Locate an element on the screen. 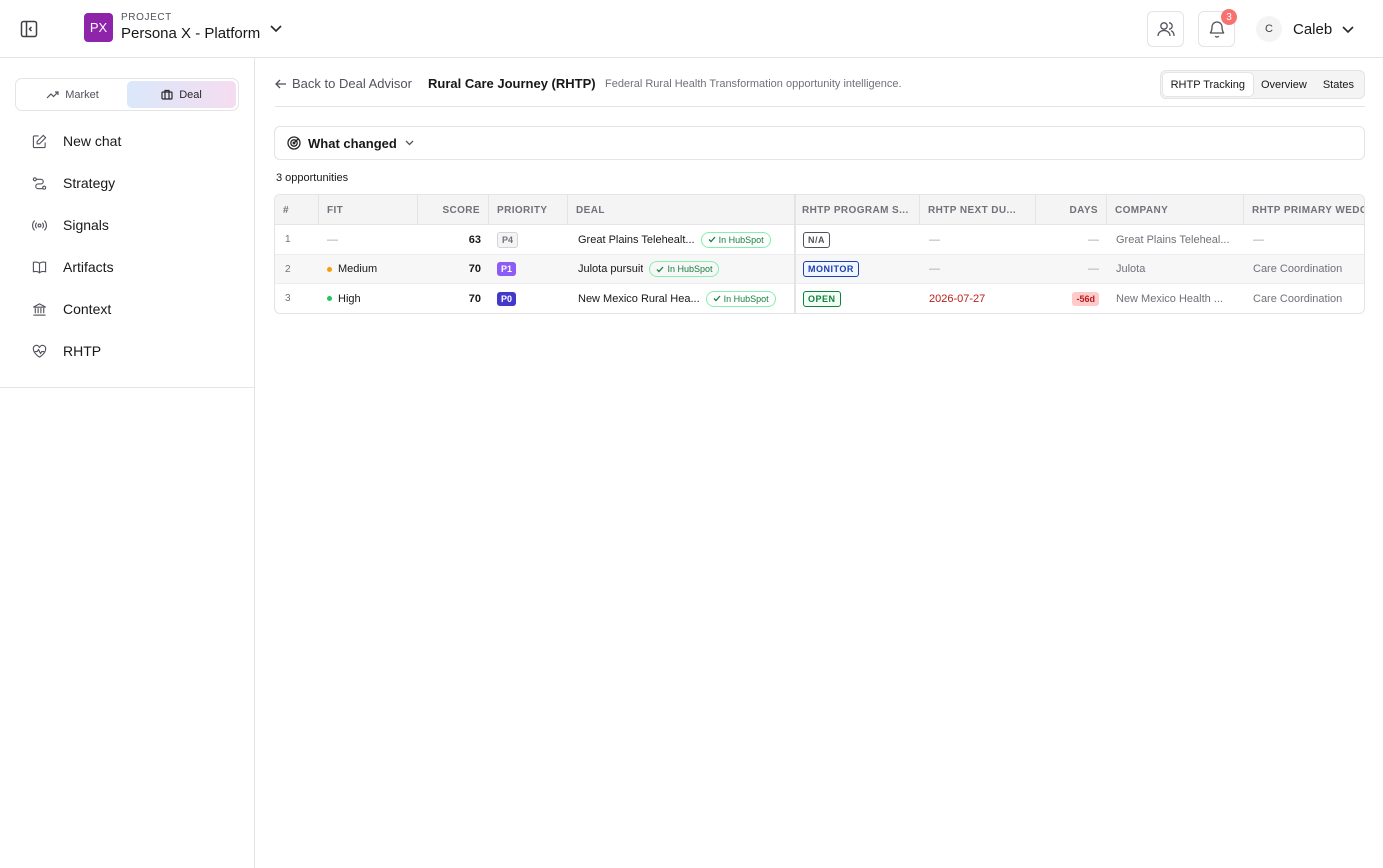  status-badge: MONITOR is located at coordinates (831, 269).